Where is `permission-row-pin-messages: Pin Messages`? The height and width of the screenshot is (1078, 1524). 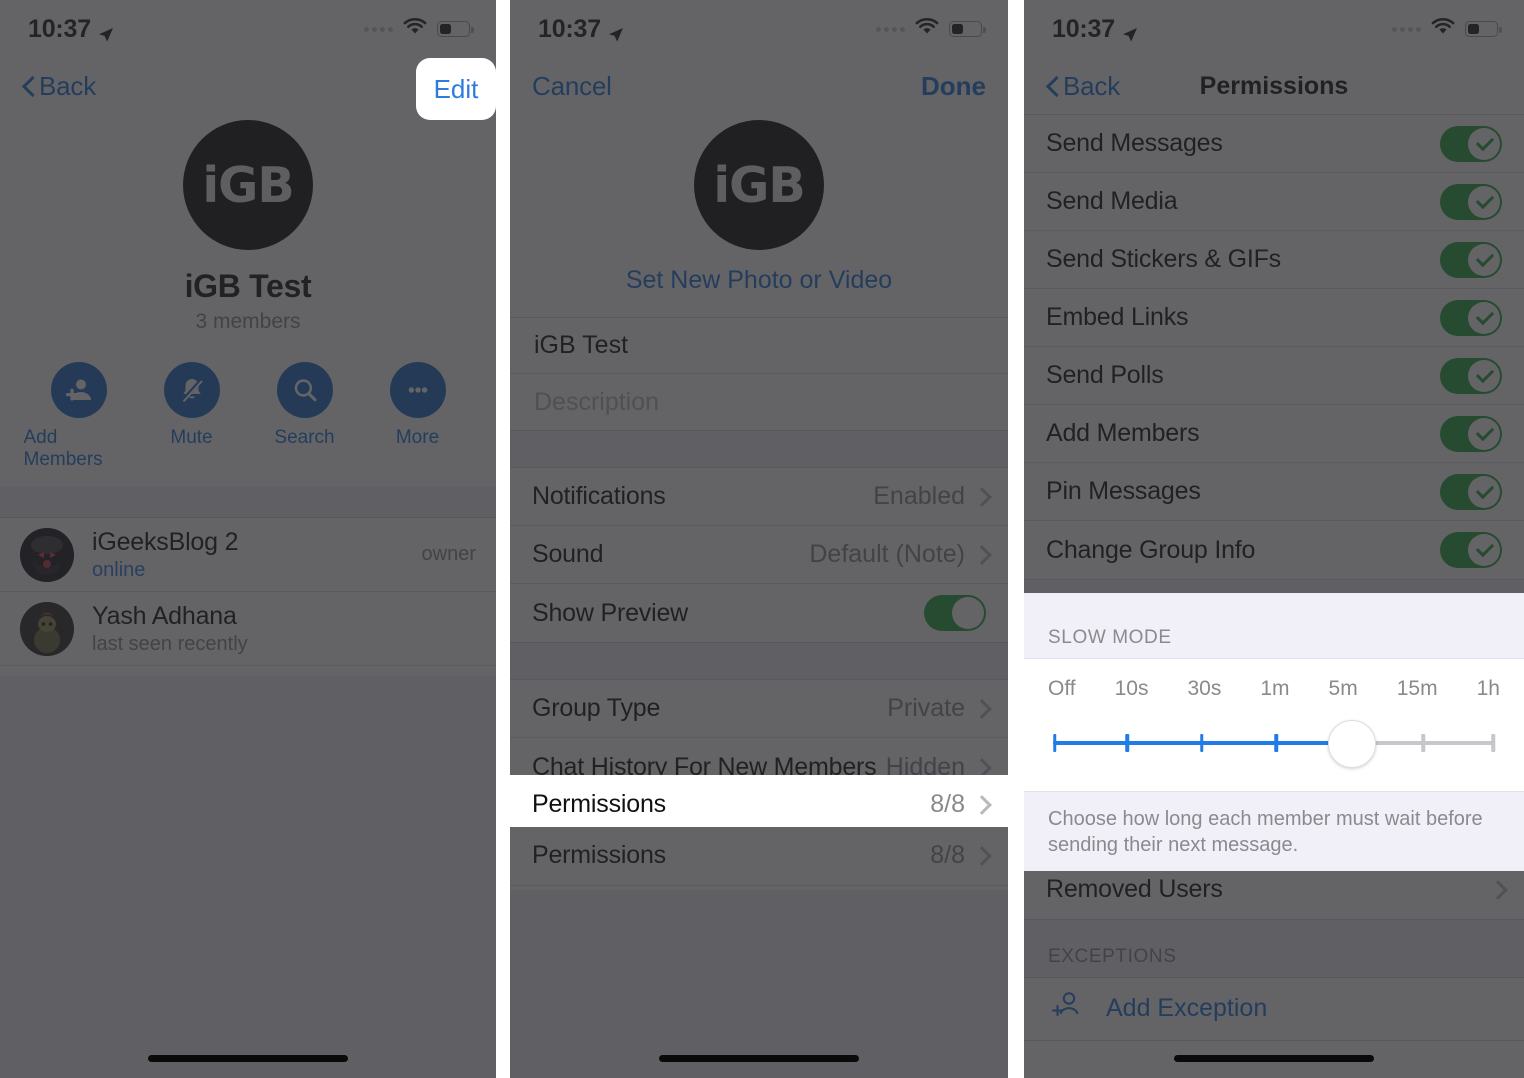
permission-row-pin-messages: Pin Messages is located at coordinates (1274, 492).